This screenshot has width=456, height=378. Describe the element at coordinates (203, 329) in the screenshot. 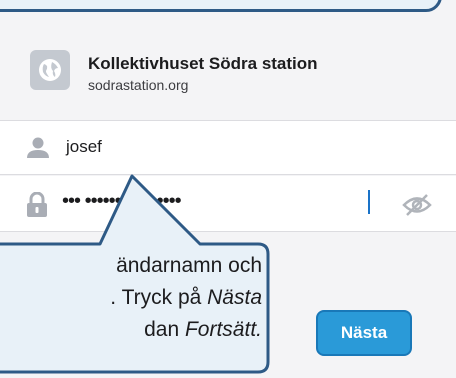

I see `callout-line-3: dan Fortsätt.` at that location.